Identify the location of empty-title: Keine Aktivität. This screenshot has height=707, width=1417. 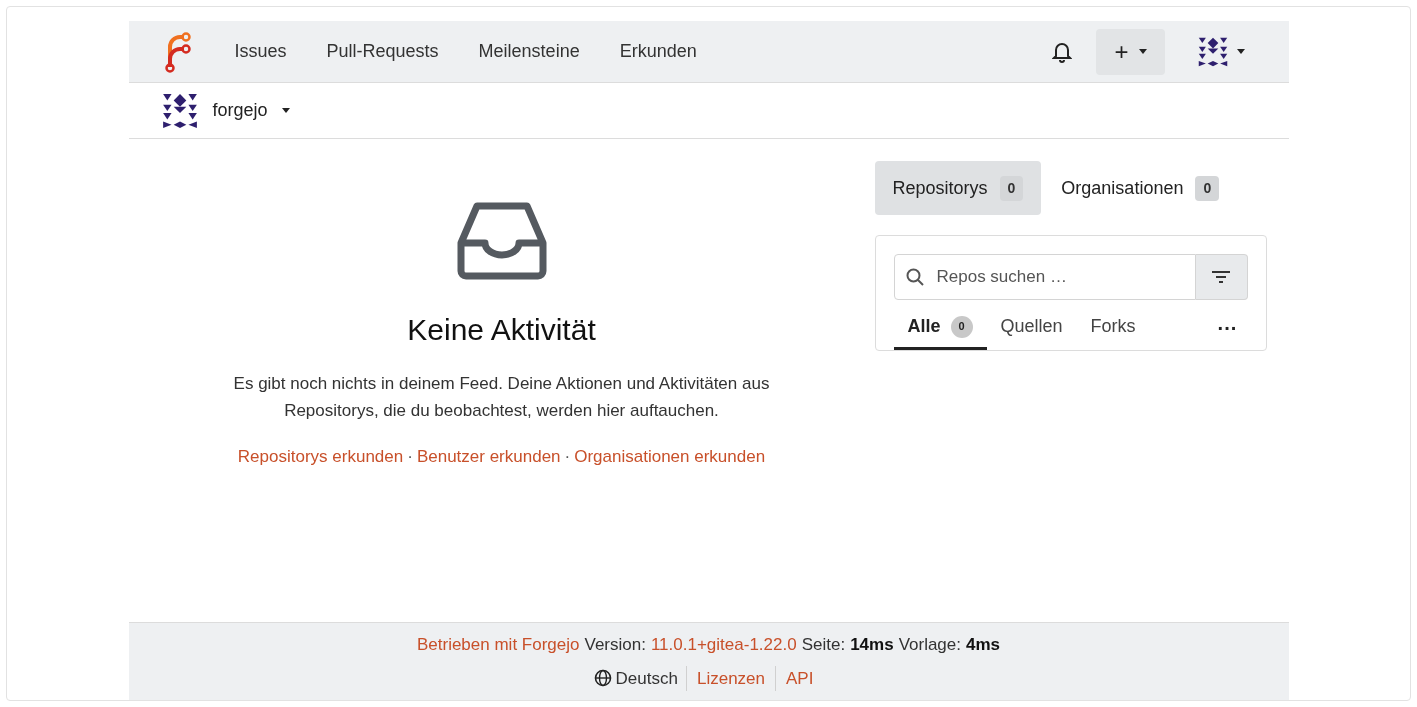
(501, 330).